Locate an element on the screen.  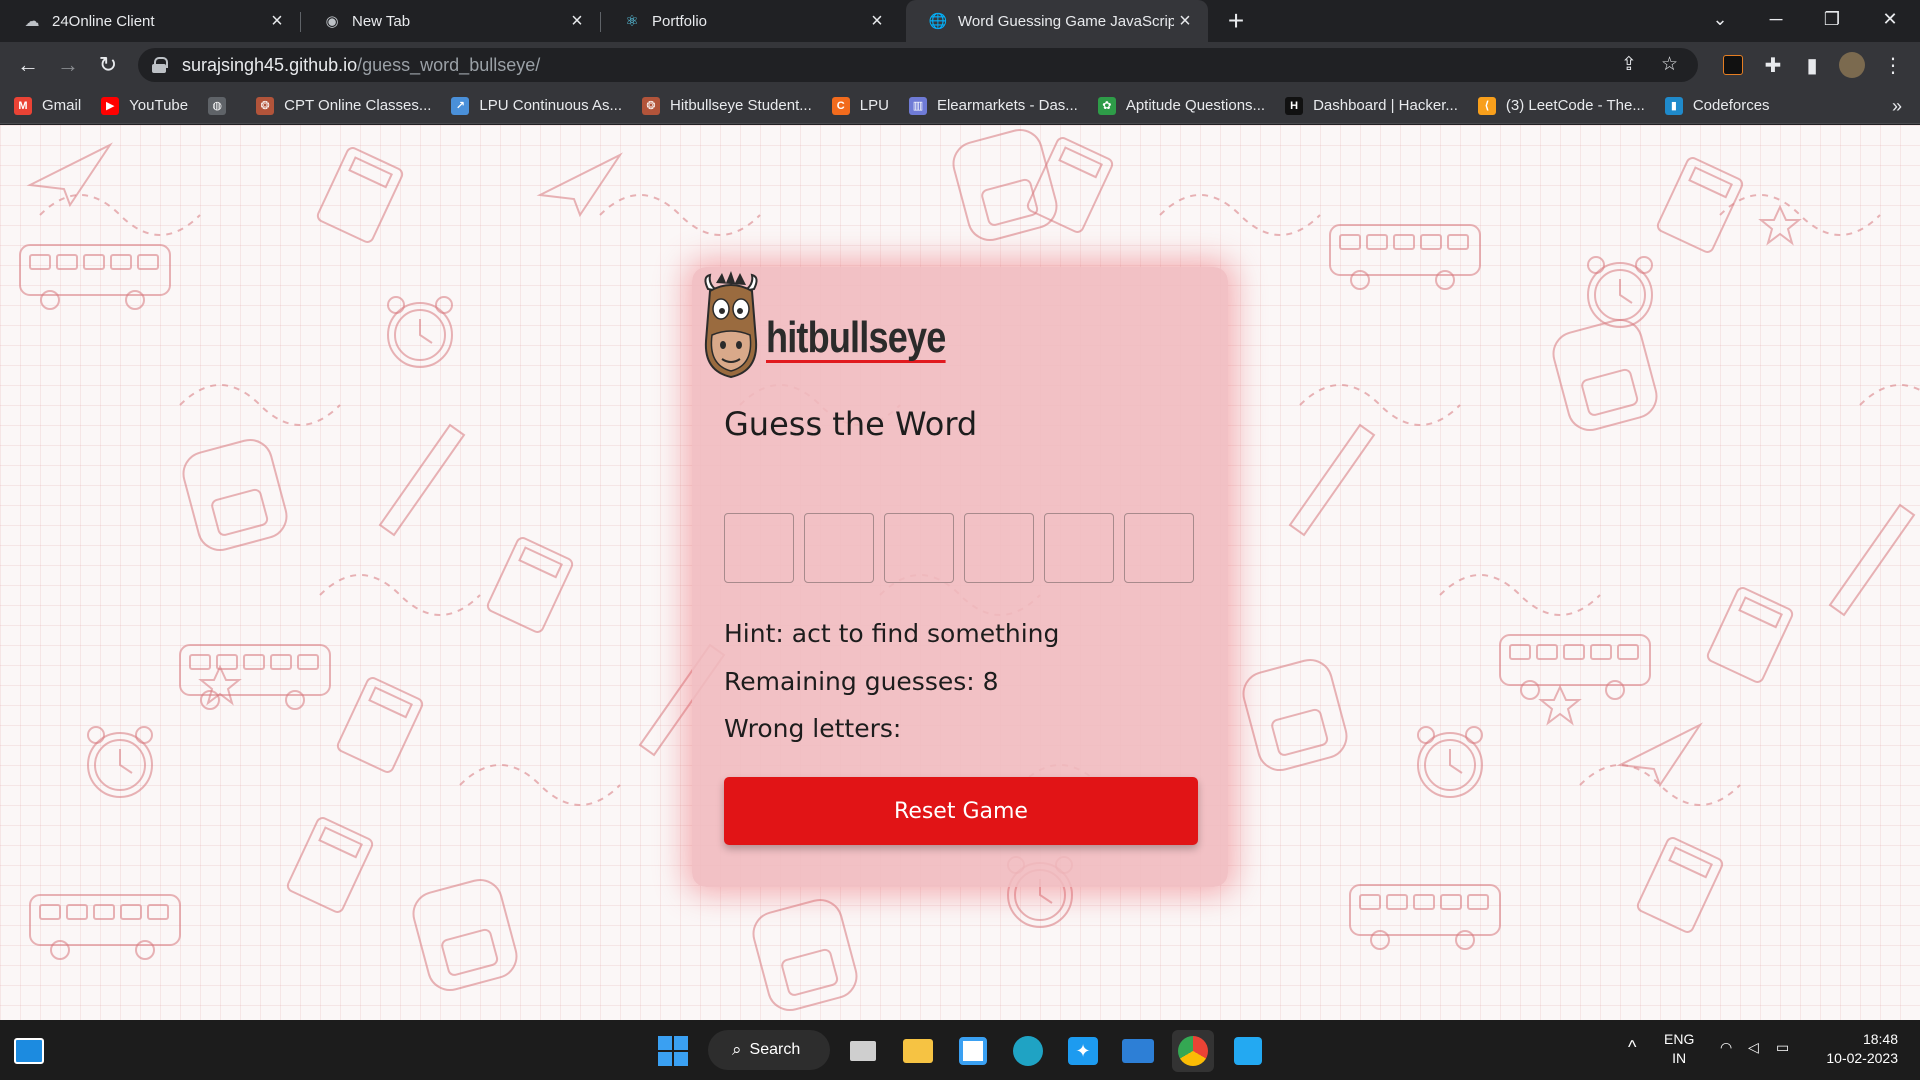
vscode-icon is located at coordinates (1248, 1051).